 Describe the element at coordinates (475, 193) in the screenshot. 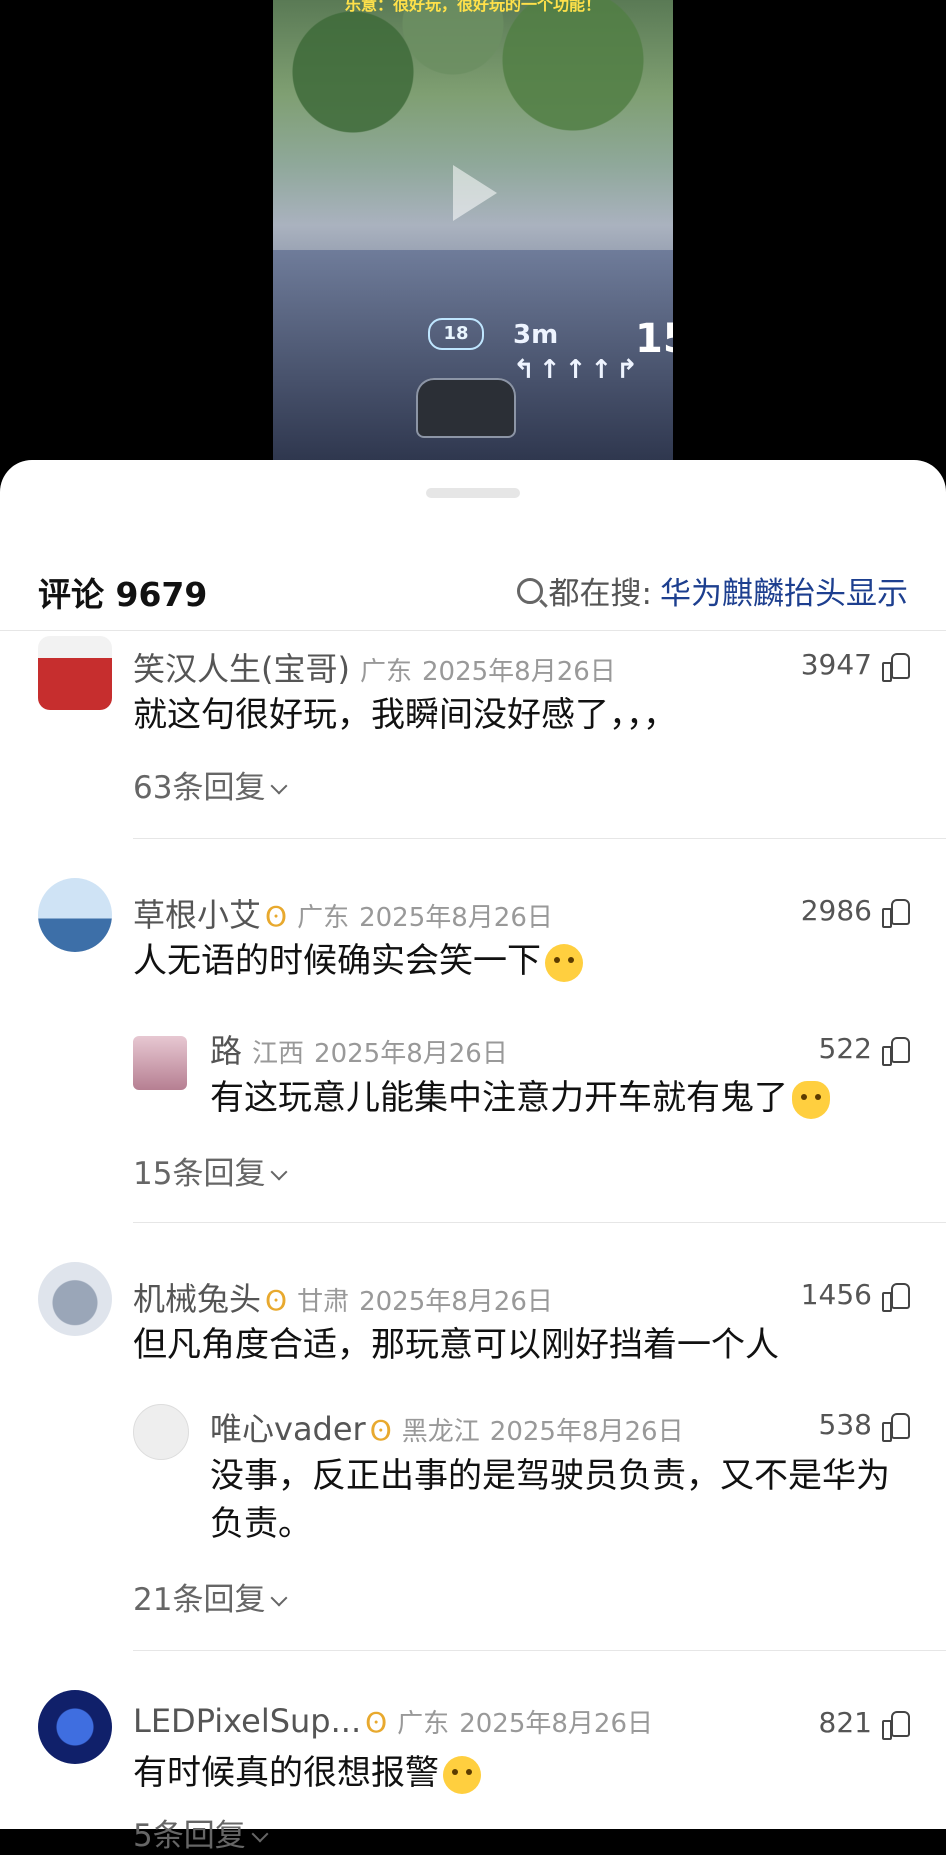

I see `play-icon` at that location.